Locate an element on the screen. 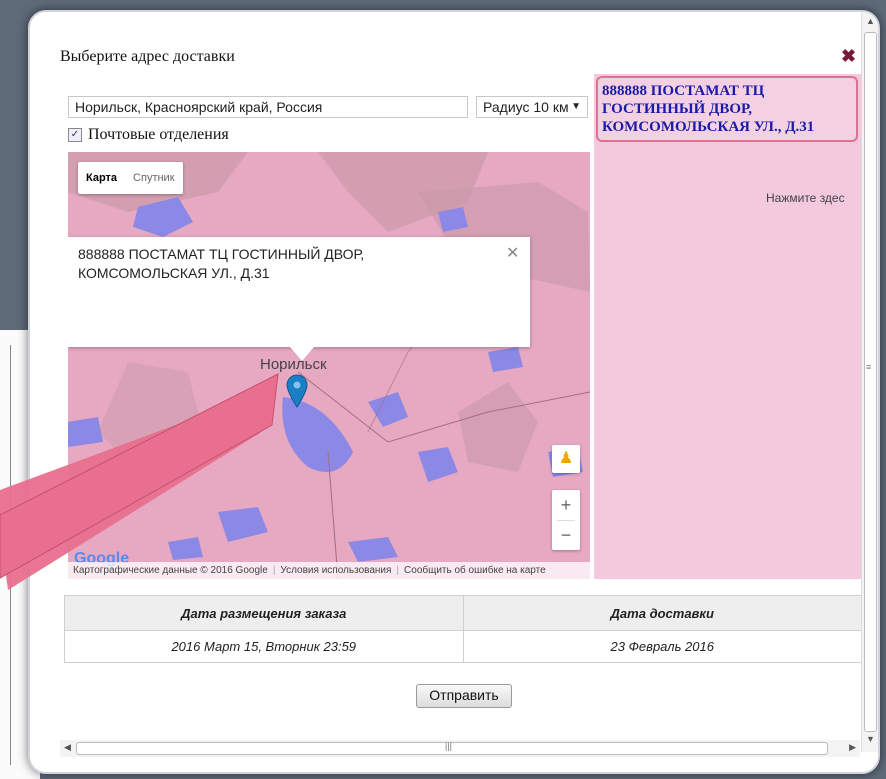  side-panel-hint: Нажмите здес is located at coordinates (805, 198).